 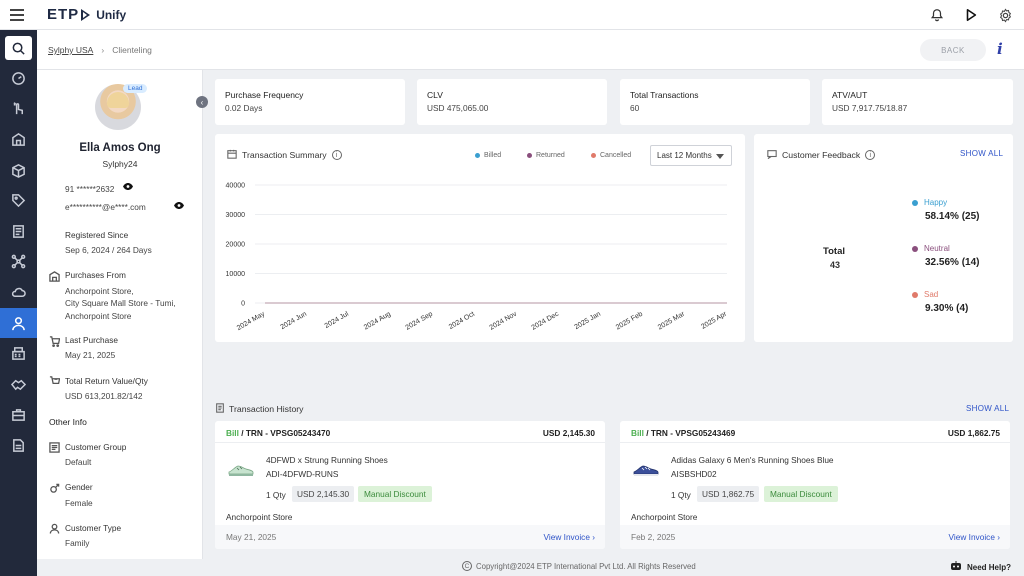 I want to click on app-logo: ETP Unify, so click(x=86, y=14).